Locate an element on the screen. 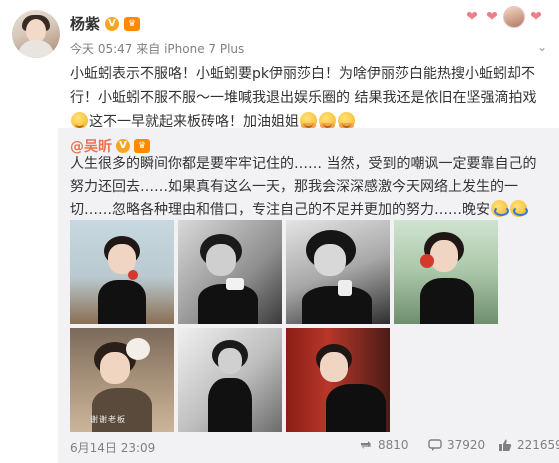 The height and width of the screenshot is (463, 559). commenter-avatar is located at coordinates (514, 17).